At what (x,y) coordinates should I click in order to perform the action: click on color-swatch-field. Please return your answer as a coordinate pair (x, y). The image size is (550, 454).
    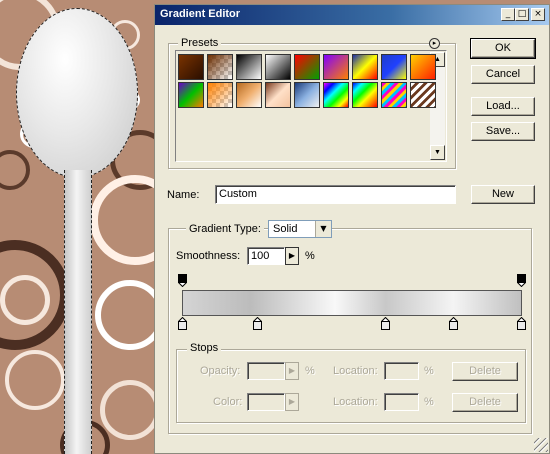
    Looking at the image, I should click on (266, 402).